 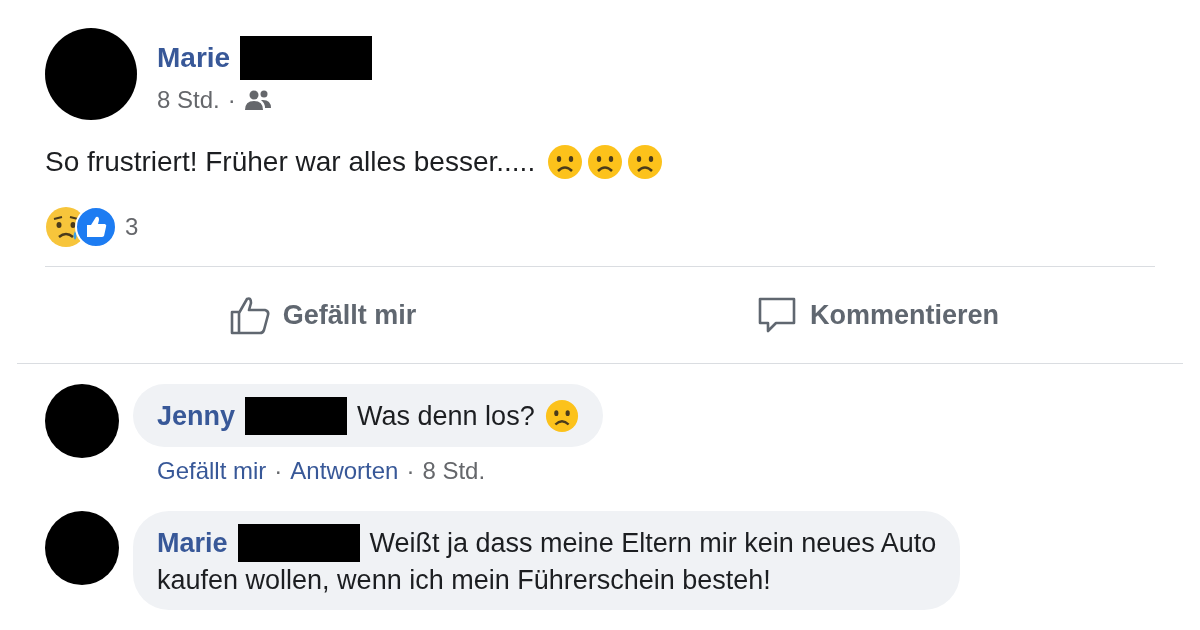 I want to click on comment-time: 8 Std., so click(x=454, y=471).